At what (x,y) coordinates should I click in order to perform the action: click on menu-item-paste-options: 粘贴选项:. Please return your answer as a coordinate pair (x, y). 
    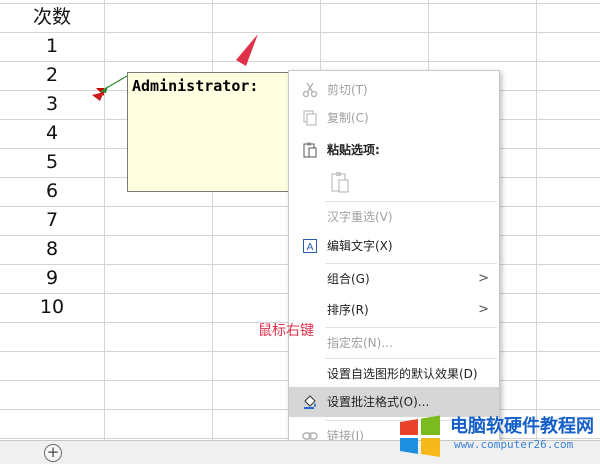
    Looking at the image, I should click on (394, 150).